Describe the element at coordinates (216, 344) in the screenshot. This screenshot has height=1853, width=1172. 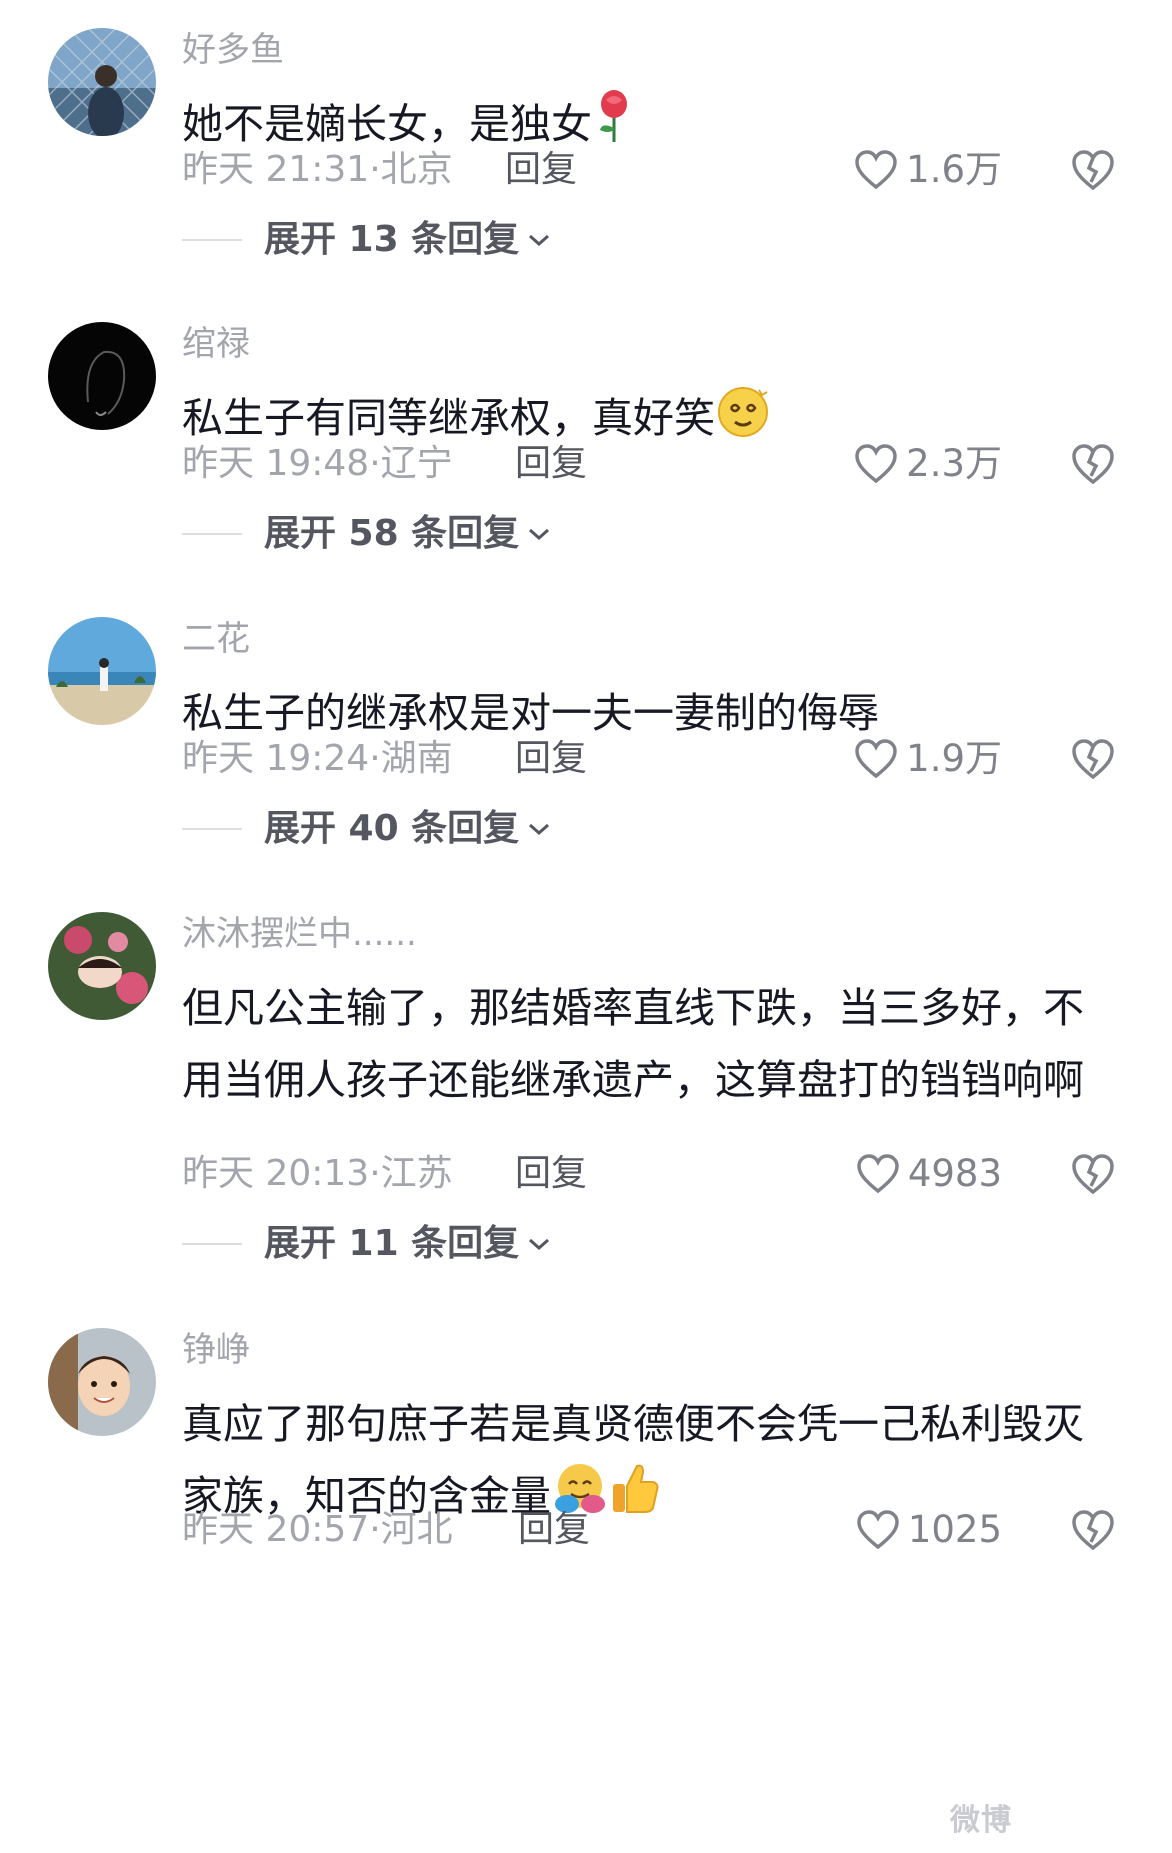
I see `username: 绾禄` at that location.